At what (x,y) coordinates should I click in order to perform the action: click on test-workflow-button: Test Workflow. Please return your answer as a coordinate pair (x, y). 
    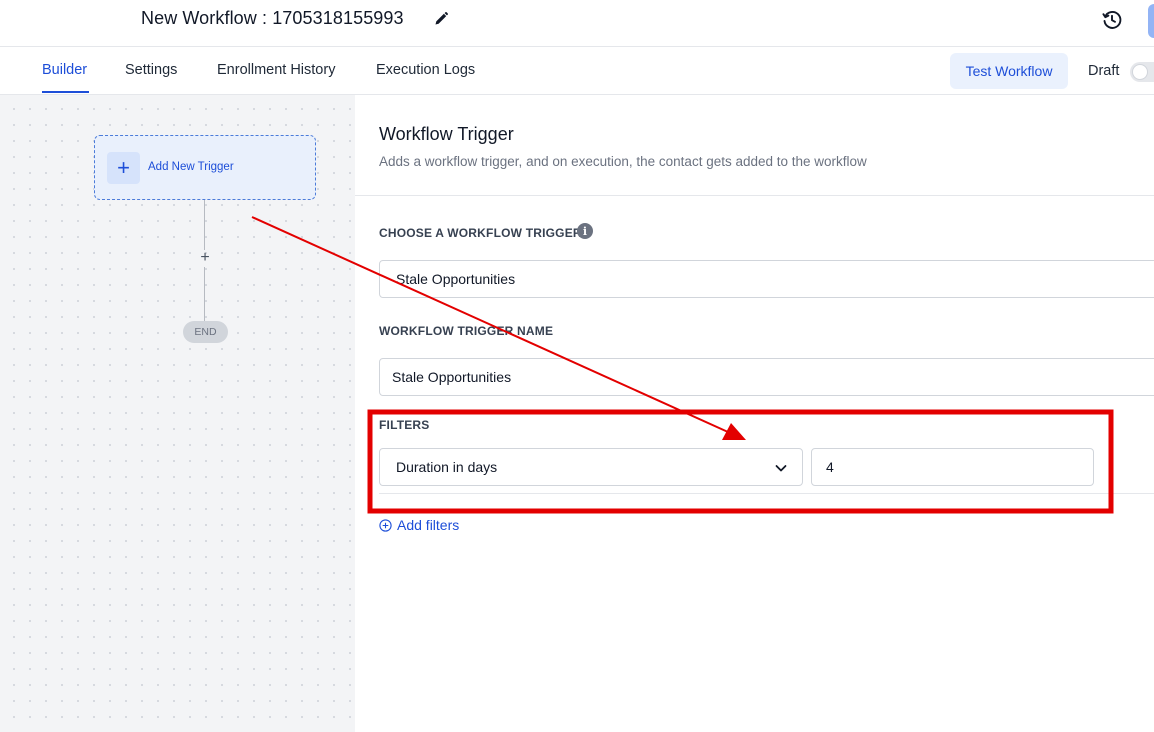
    Looking at the image, I should click on (1009, 71).